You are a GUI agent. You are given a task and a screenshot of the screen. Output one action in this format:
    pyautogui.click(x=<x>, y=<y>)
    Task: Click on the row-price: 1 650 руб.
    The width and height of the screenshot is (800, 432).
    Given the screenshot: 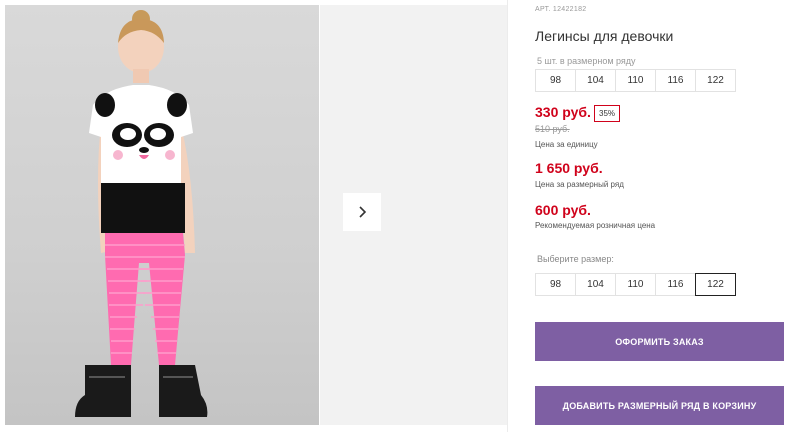 What is the action you would take?
    pyautogui.click(x=569, y=168)
    